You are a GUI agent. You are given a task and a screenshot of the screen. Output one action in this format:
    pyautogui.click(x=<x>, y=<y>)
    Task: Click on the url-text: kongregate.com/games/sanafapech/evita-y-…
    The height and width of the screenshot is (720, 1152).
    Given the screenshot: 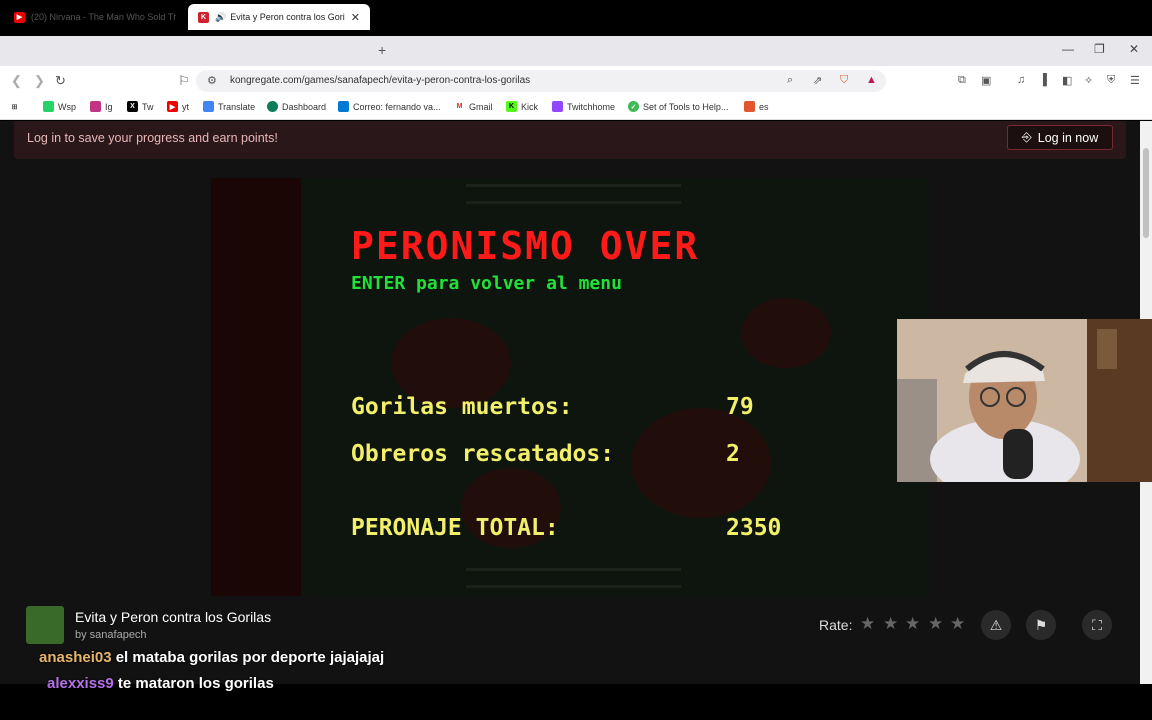 What is the action you would take?
    pyautogui.click(x=380, y=80)
    